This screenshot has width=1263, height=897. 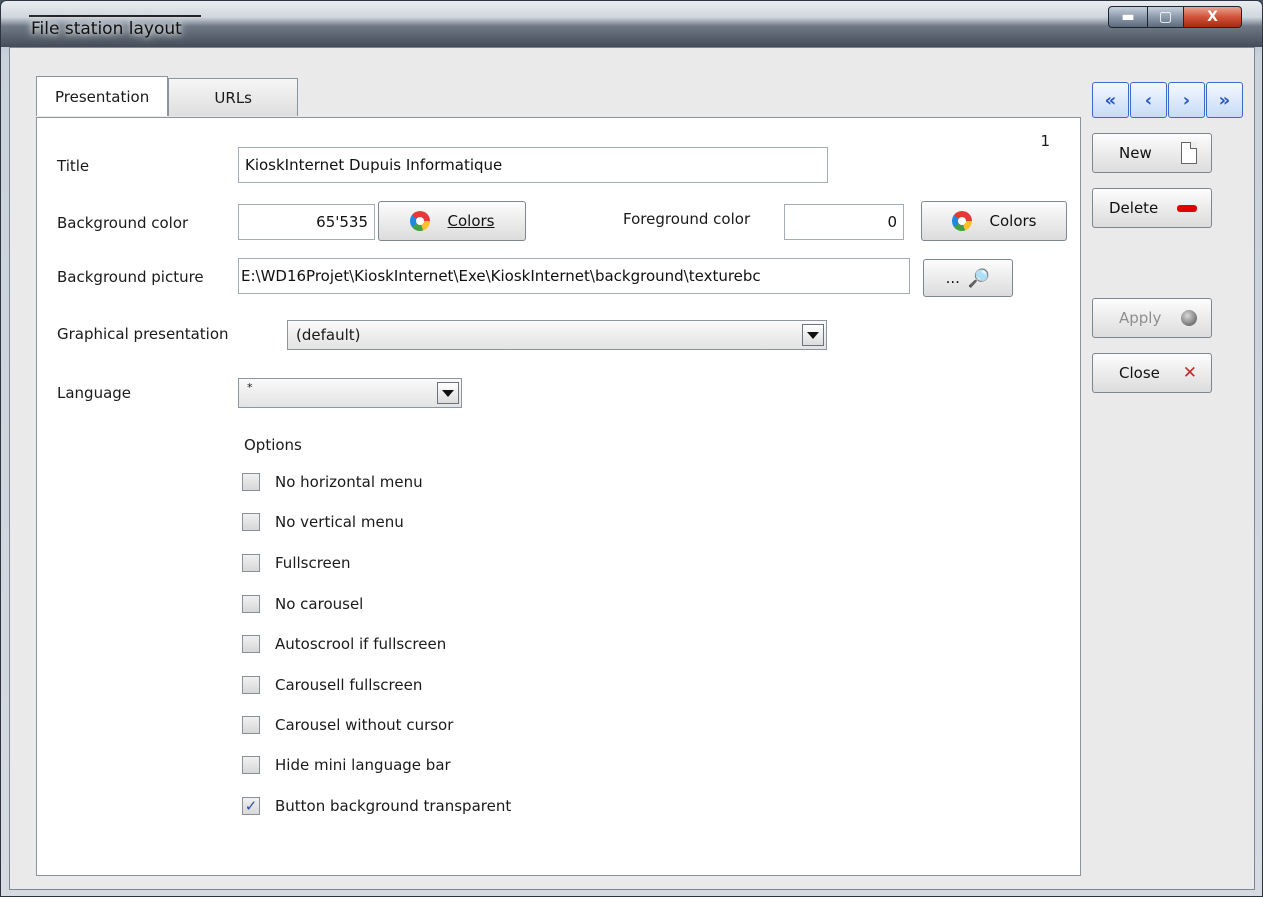 I want to click on apply-label: Apply, so click(x=1140, y=318).